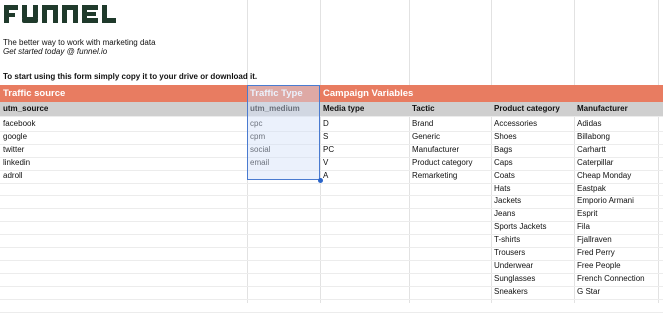 This screenshot has height=313, width=663. I want to click on cell-manufacturer: Caterpillar, so click(595, 162).